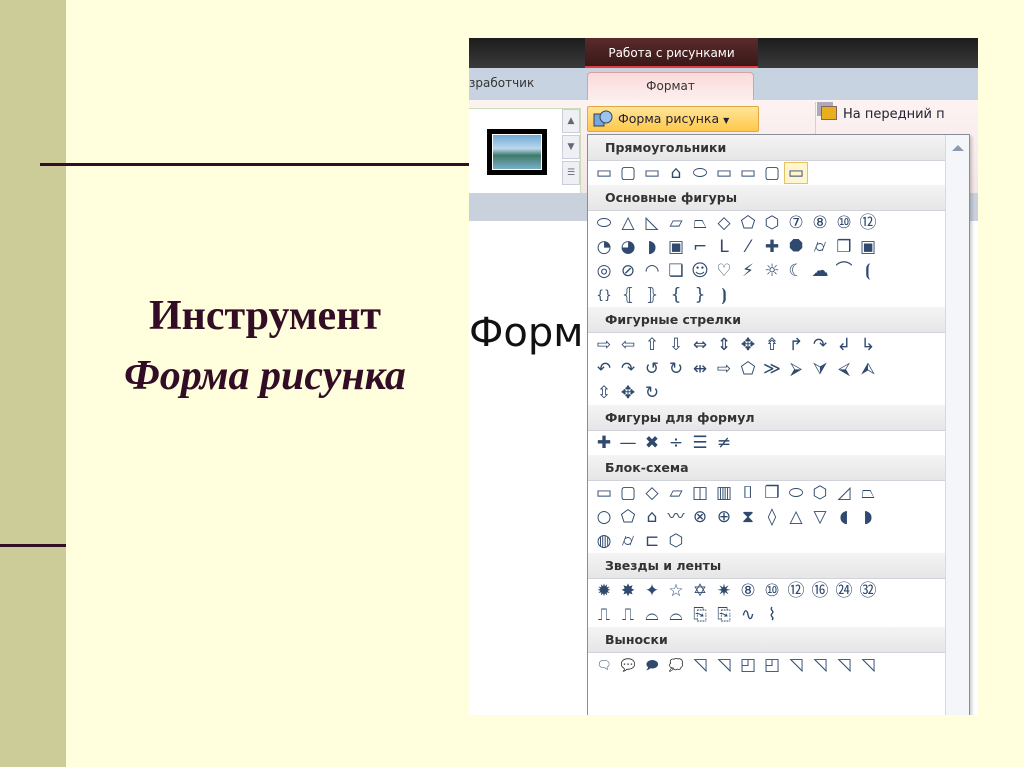  I want to click on shape-item: ⑯, so click(820, 591).